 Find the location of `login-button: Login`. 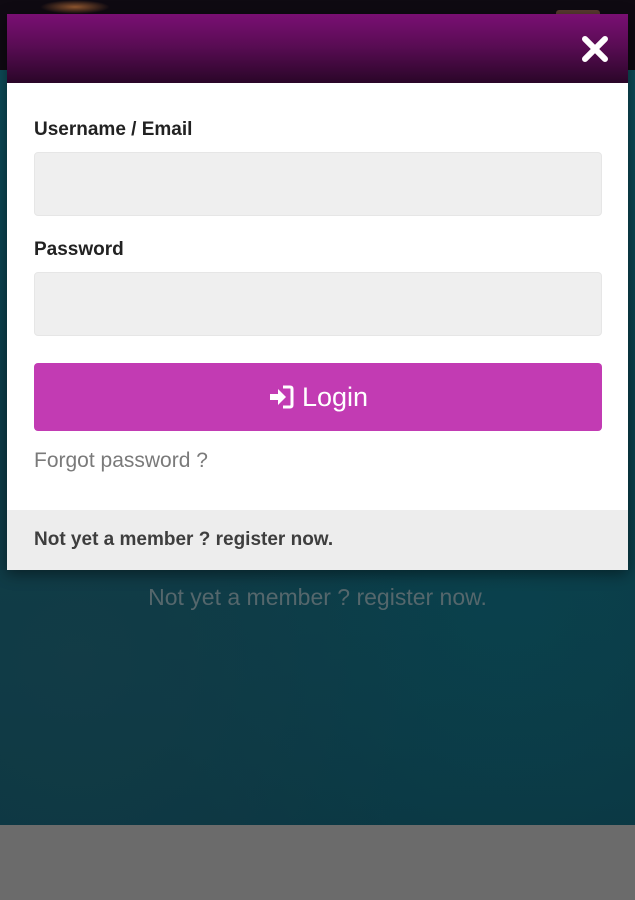

login-button: Login is located at coordinates (318, 397).